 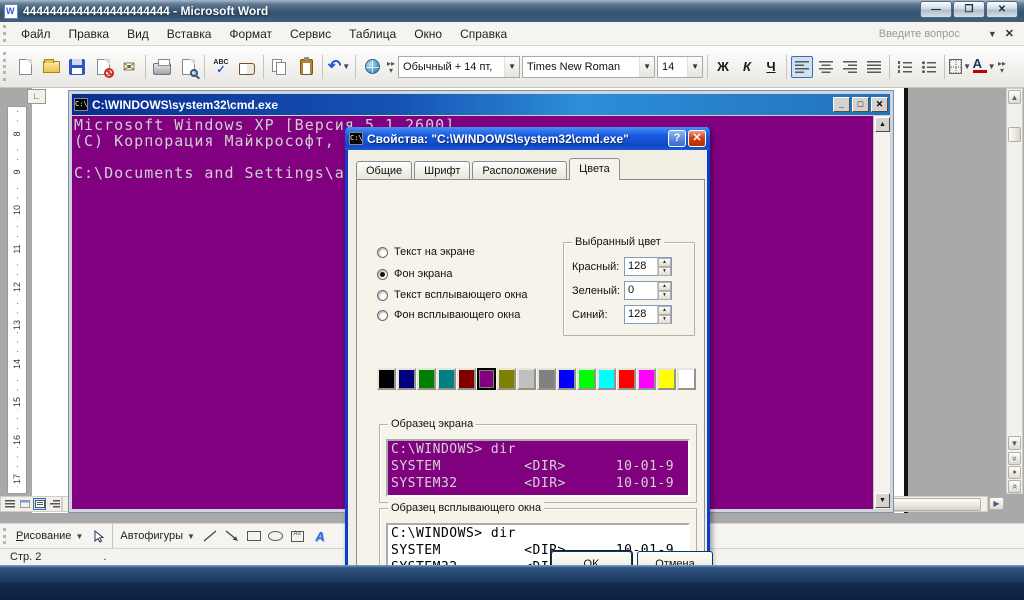 What do you see at coordinates (210, 536) in the screenshot?
I see `line-tool-button` at bounding box center [210, 536].